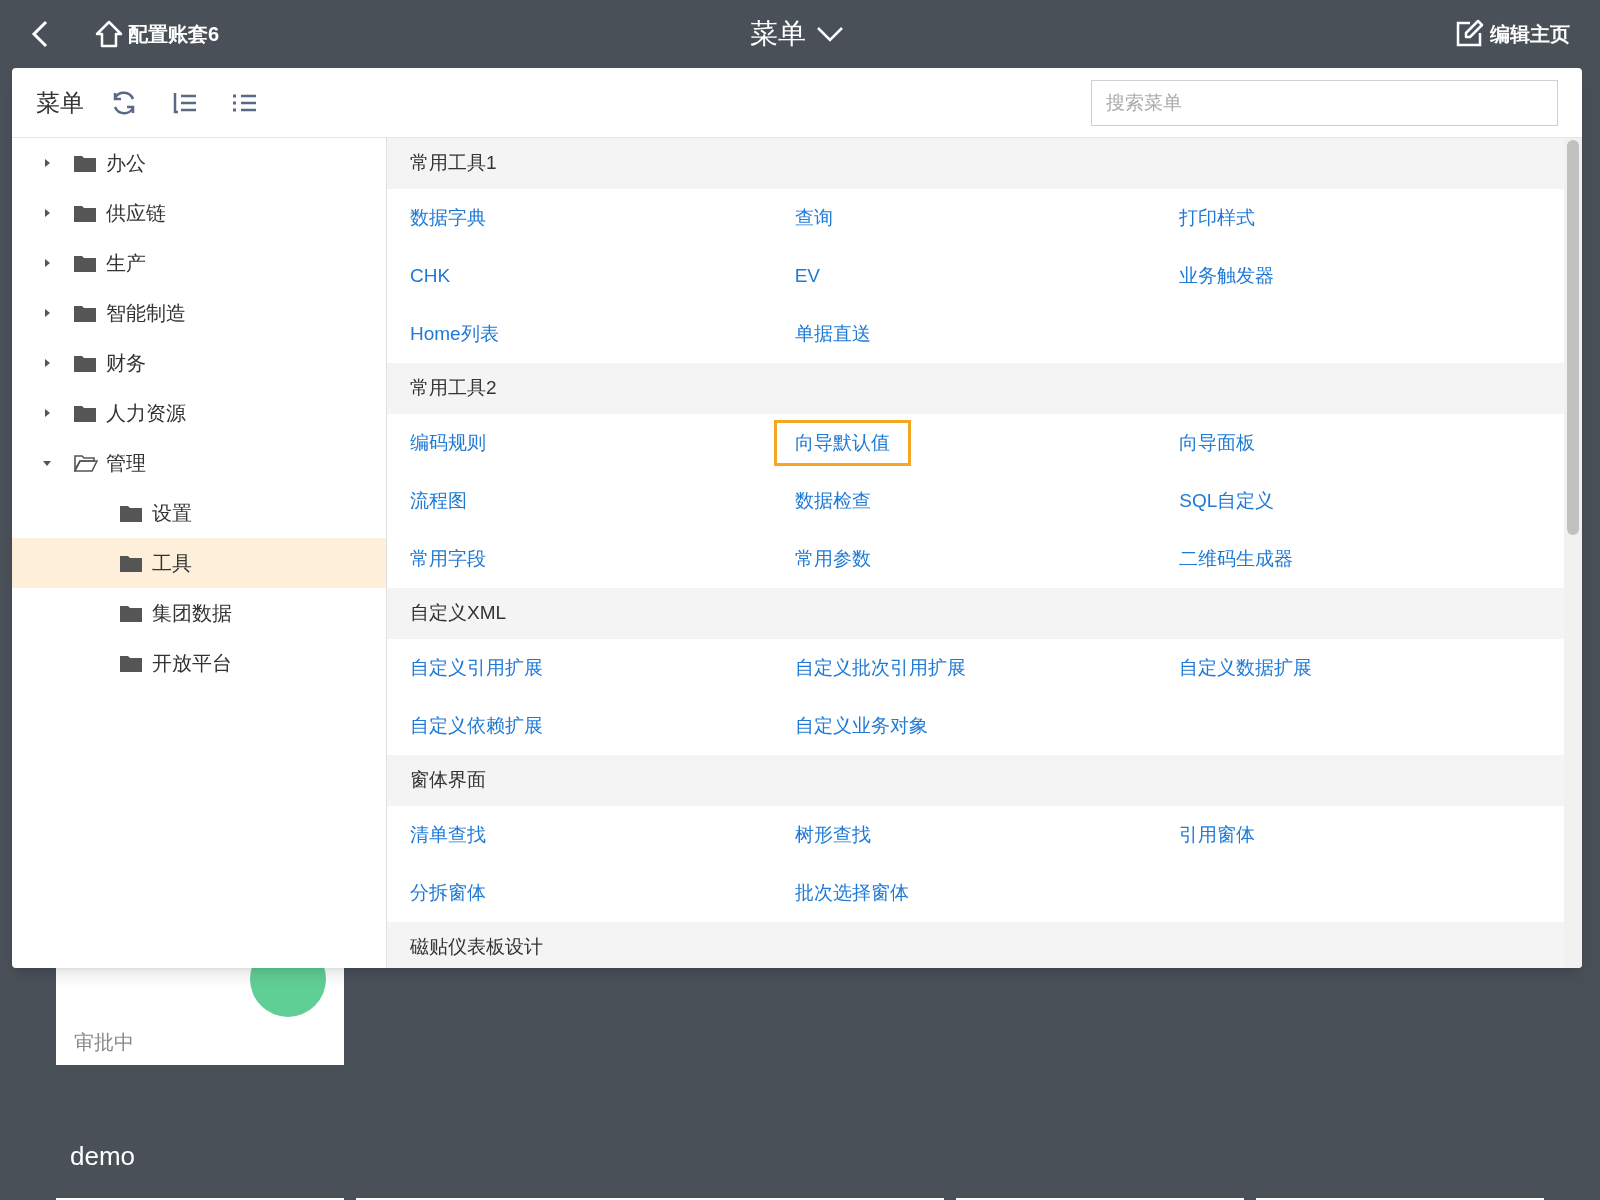  I want to click on edit-home-link: 编辑主页, so click(1530, 34).